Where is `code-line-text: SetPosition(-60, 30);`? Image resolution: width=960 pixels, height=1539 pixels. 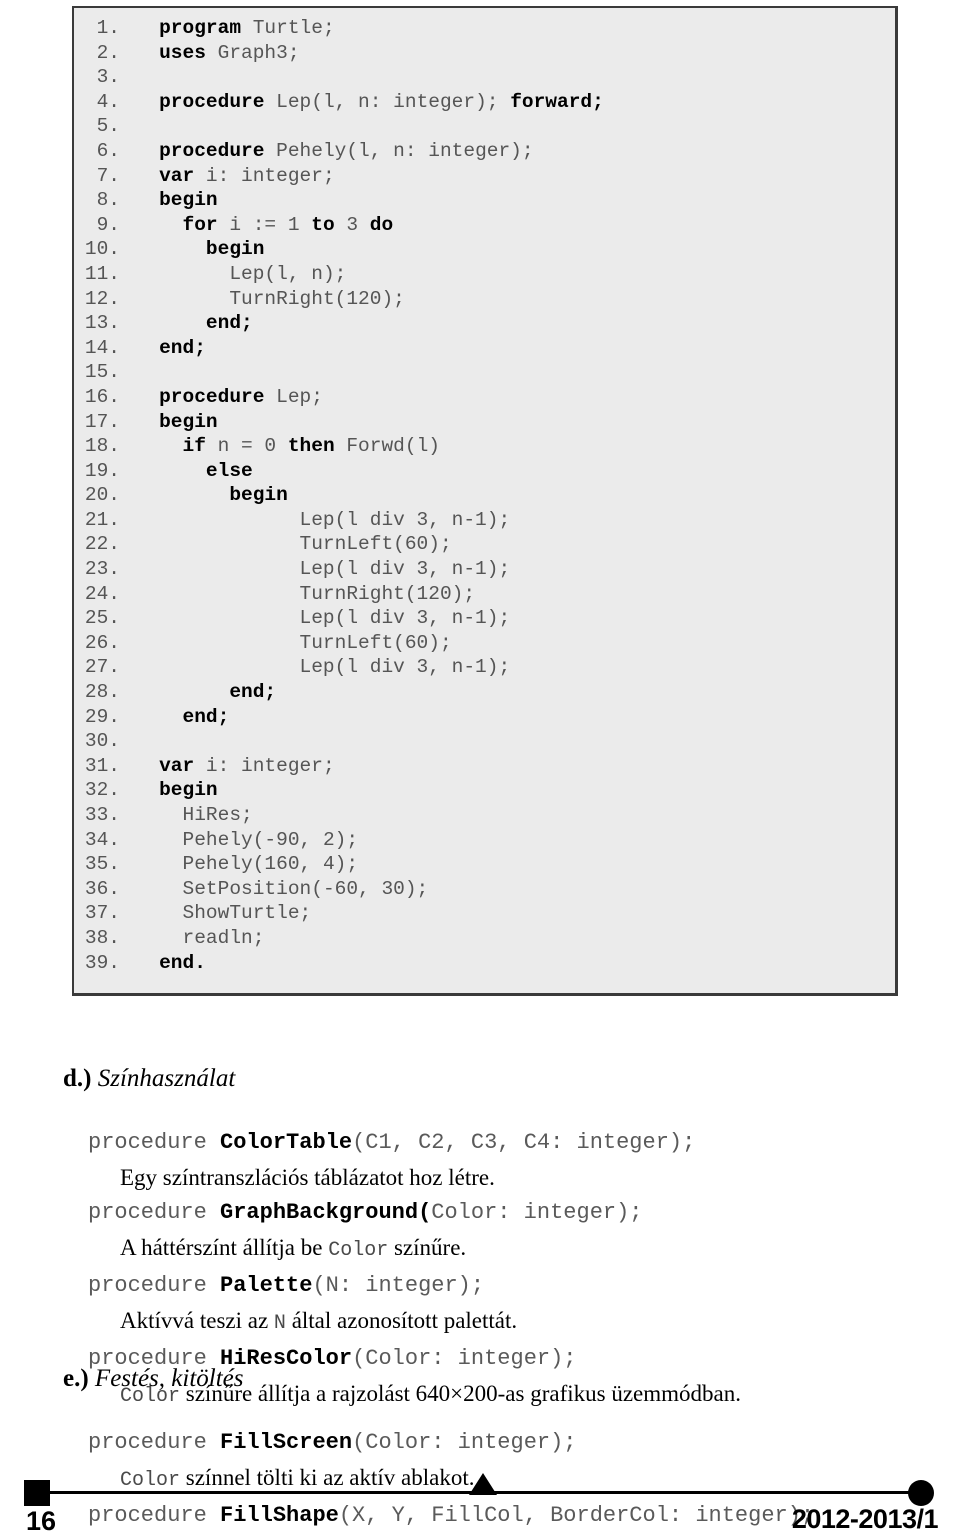
code-line-text: SetPosition(-60, 30); is located at coordinates (305, 888).